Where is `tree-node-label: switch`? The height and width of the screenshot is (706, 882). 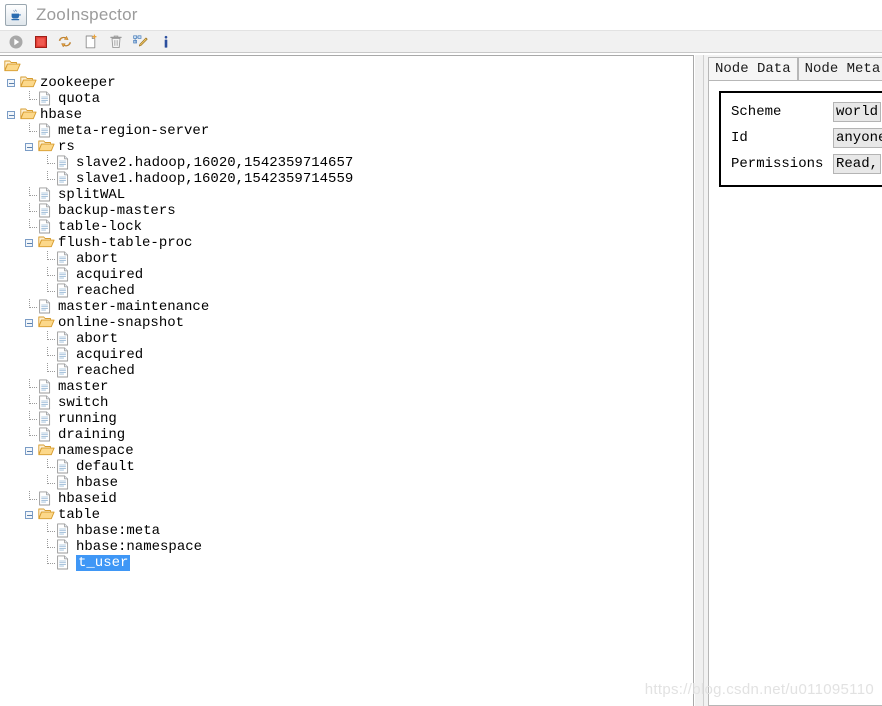 tree-node-label: switch is located at coordinates (83, 403).